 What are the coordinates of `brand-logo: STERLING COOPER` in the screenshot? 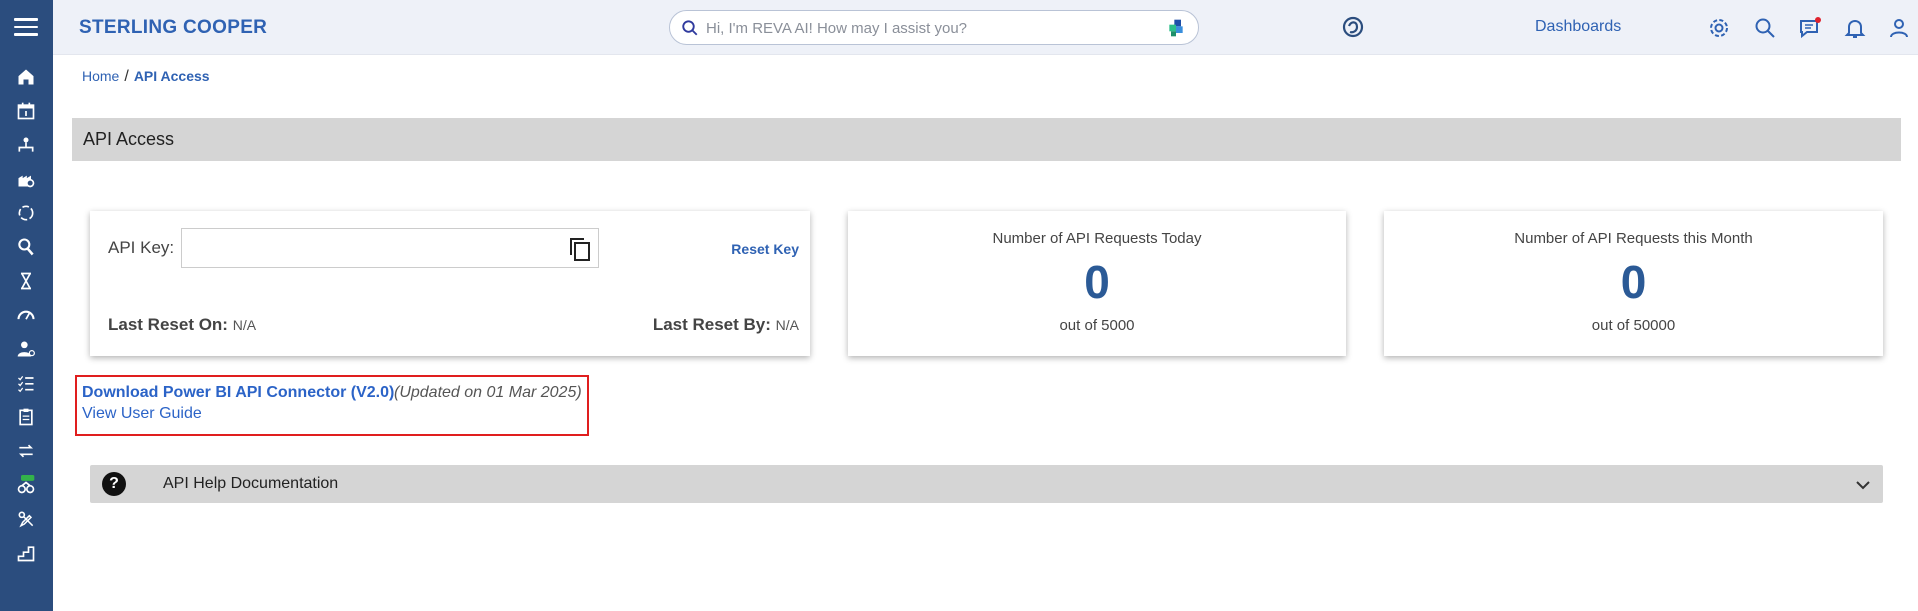 It's located at (173, 28).